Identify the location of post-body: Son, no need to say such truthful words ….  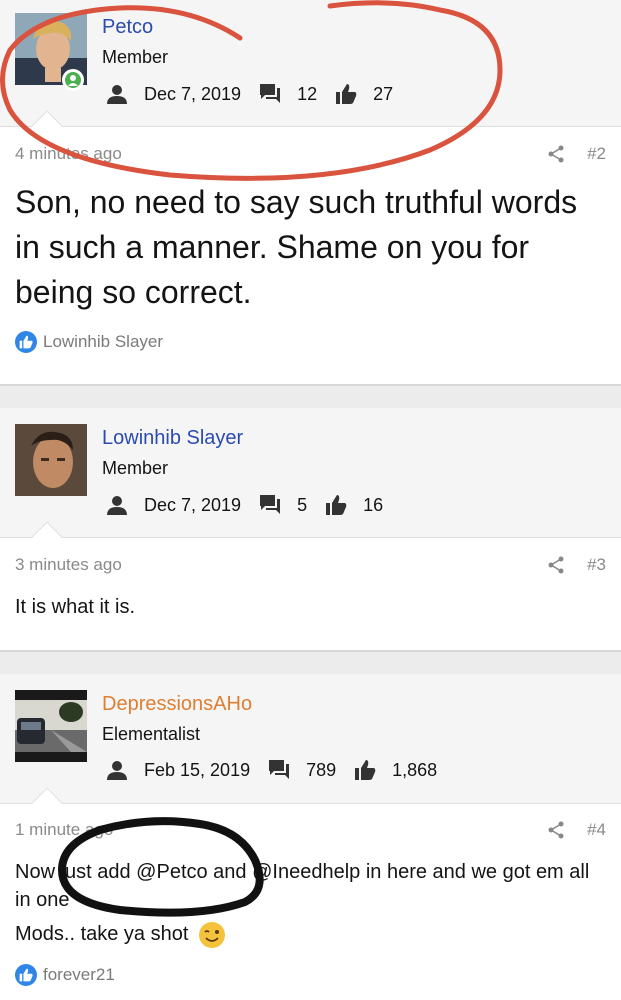
(296, 247).